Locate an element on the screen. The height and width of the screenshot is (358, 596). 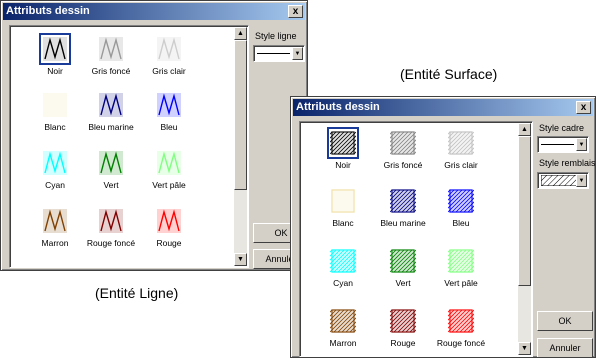
style-cadre-select: ▼ is located at coordinates (563, 144).